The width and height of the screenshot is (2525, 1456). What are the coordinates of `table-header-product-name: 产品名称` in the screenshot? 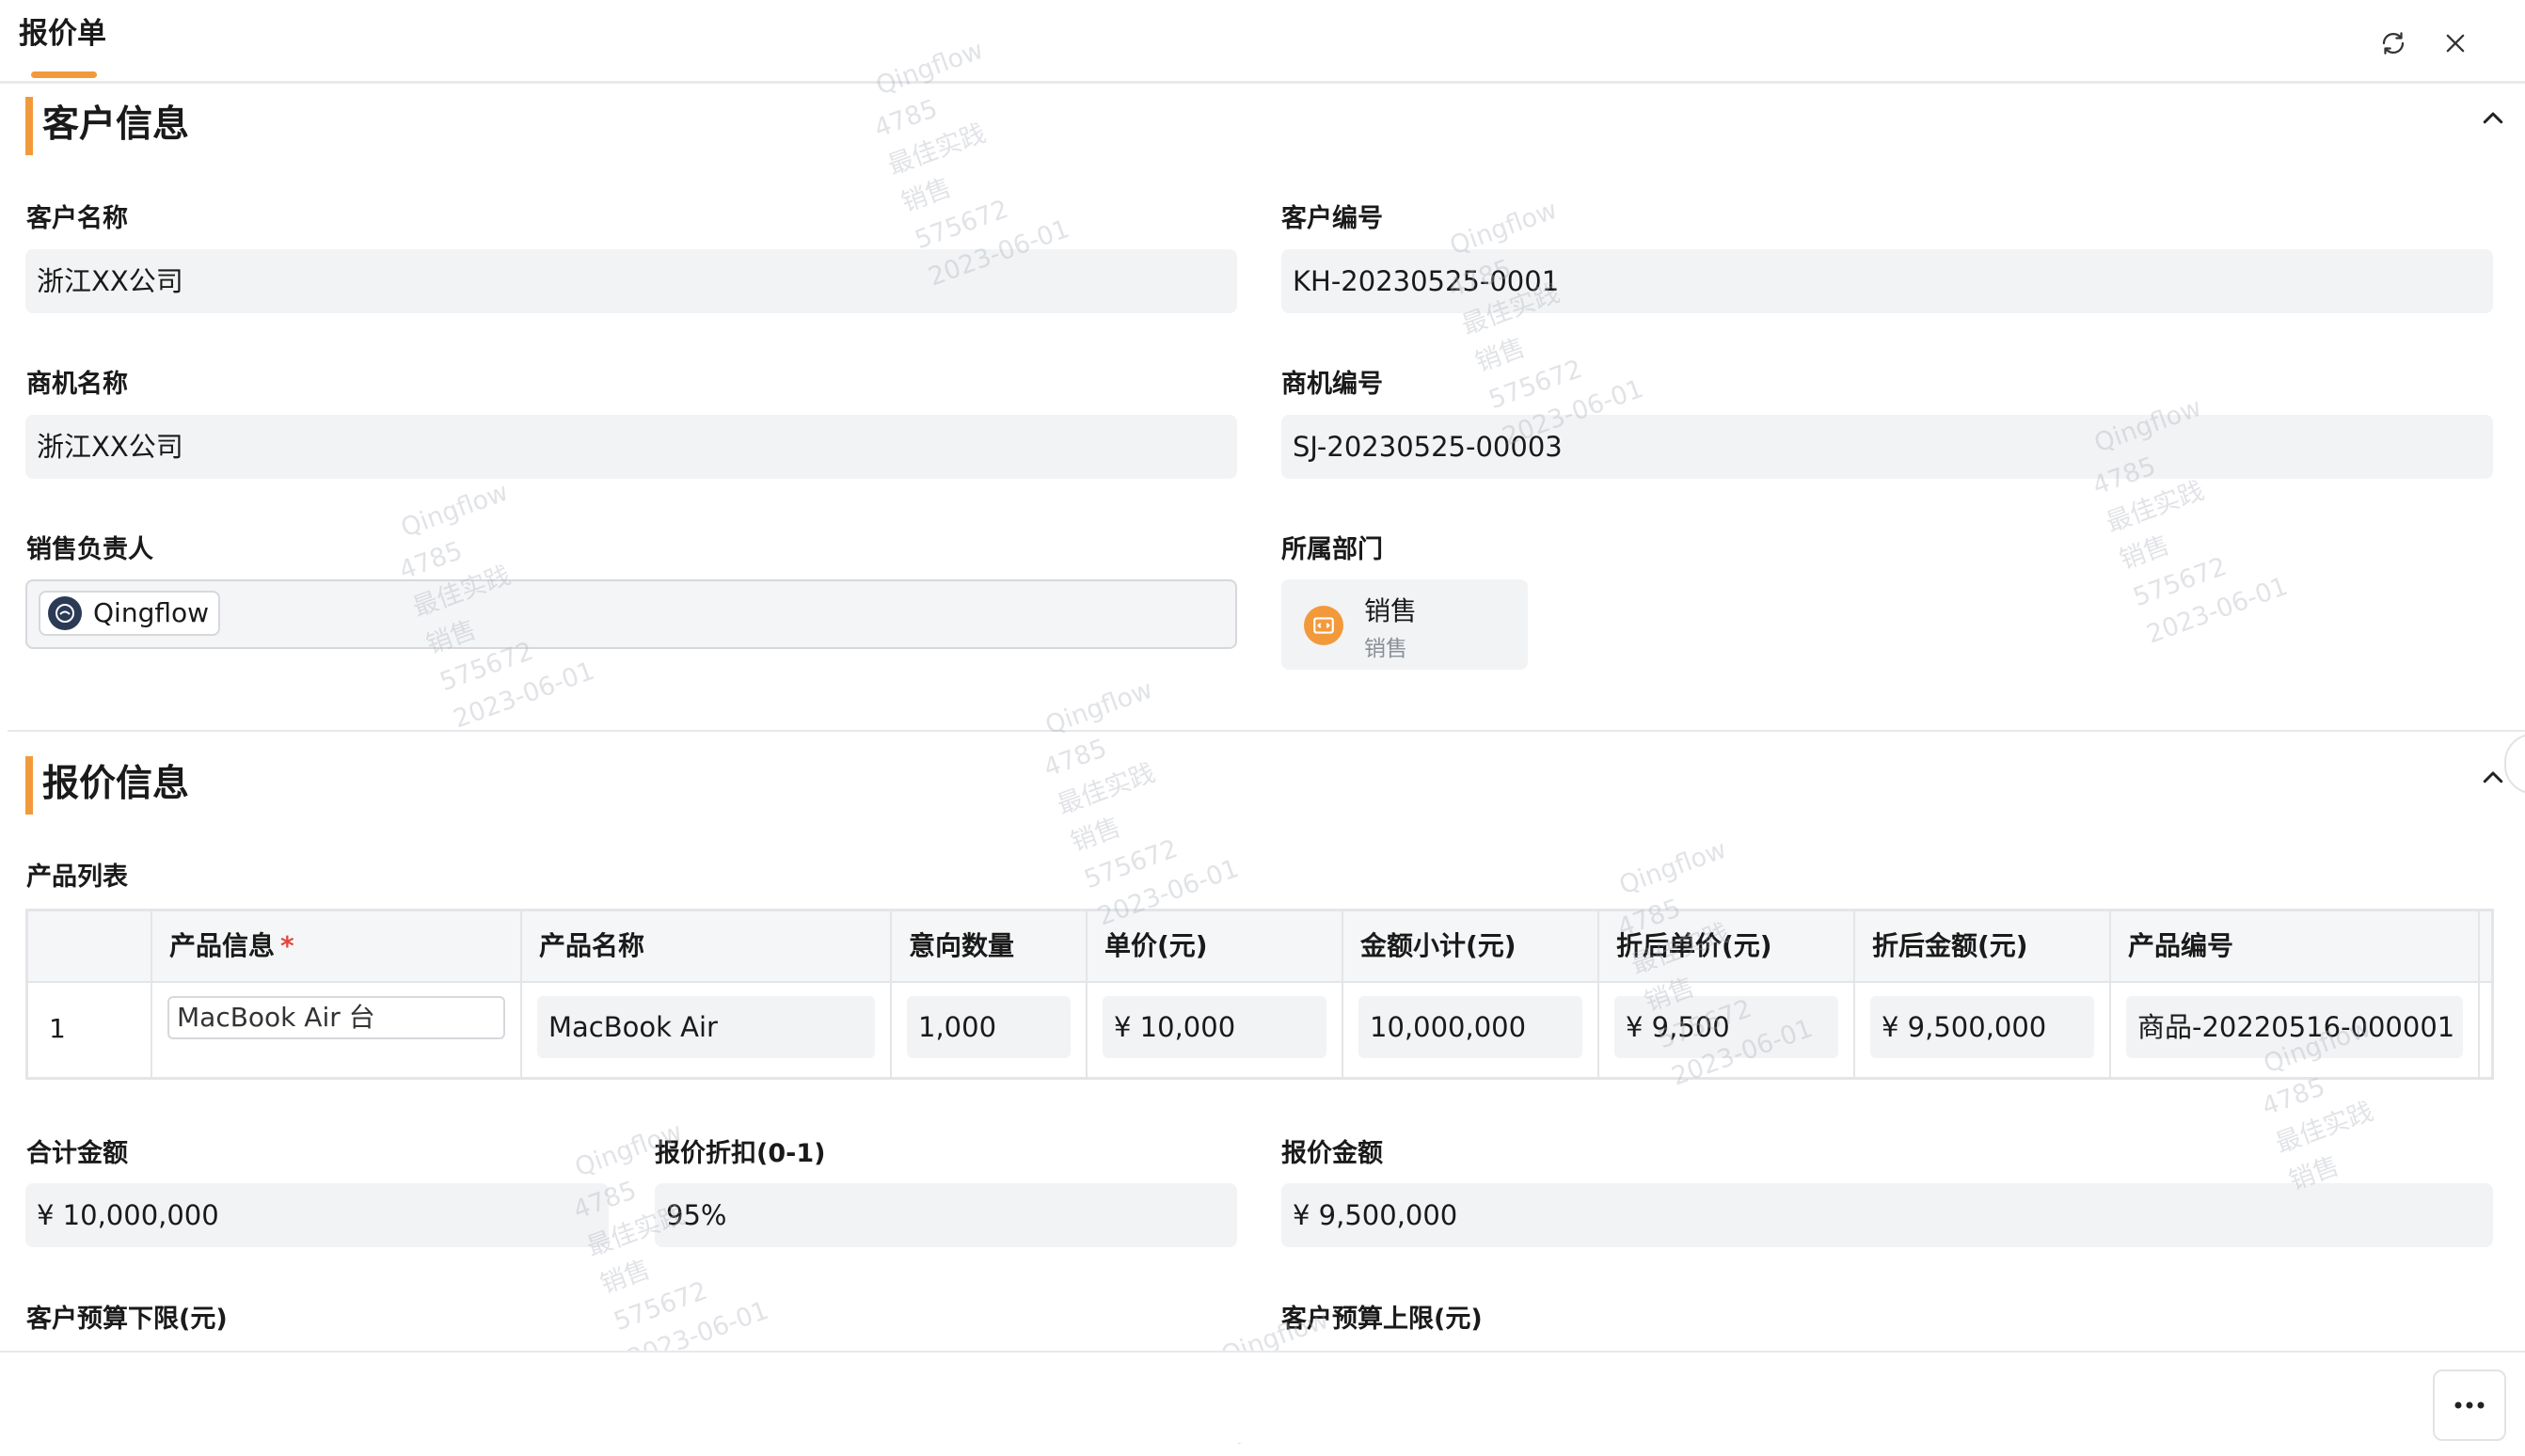 It's located at (707, 946).